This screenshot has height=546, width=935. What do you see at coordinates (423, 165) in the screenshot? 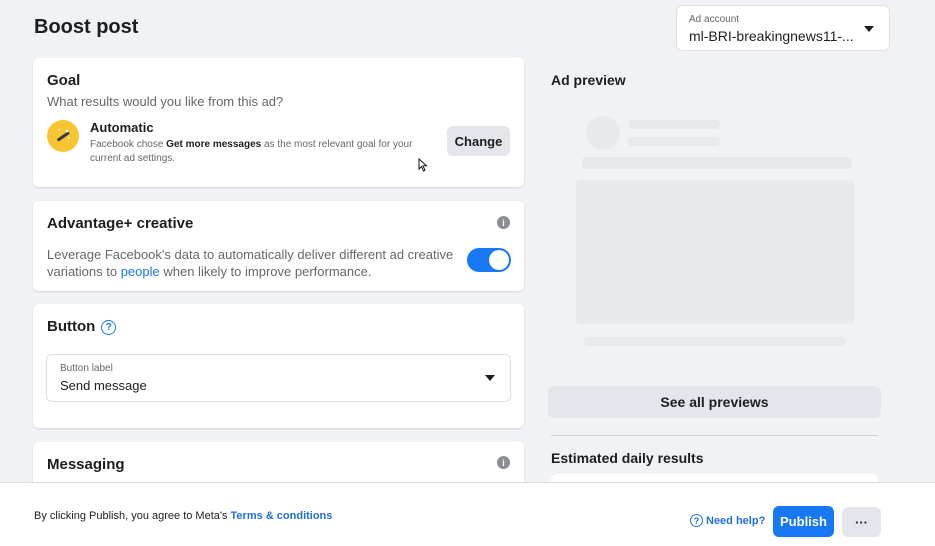
I see `mouse-cursor-icon` at bounding box center [423, 165].